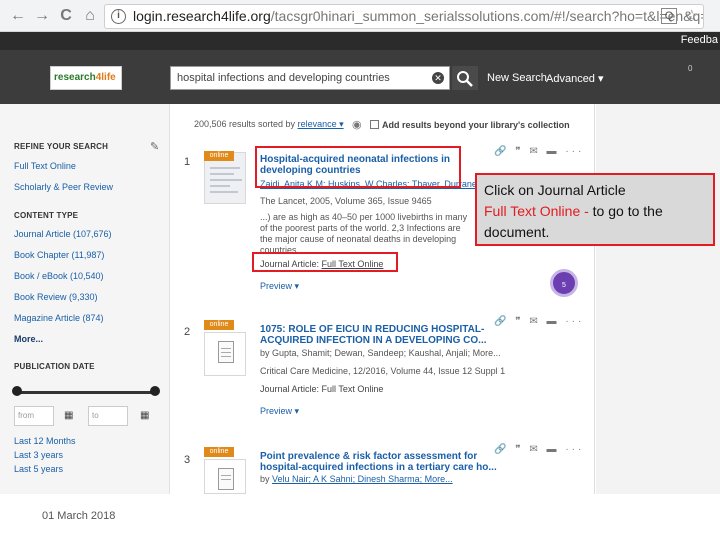  What do you see at coordinates (438, 78) in the screenshot?
I see `clear-search-icon: ✕` at bounding box center [438, 78].